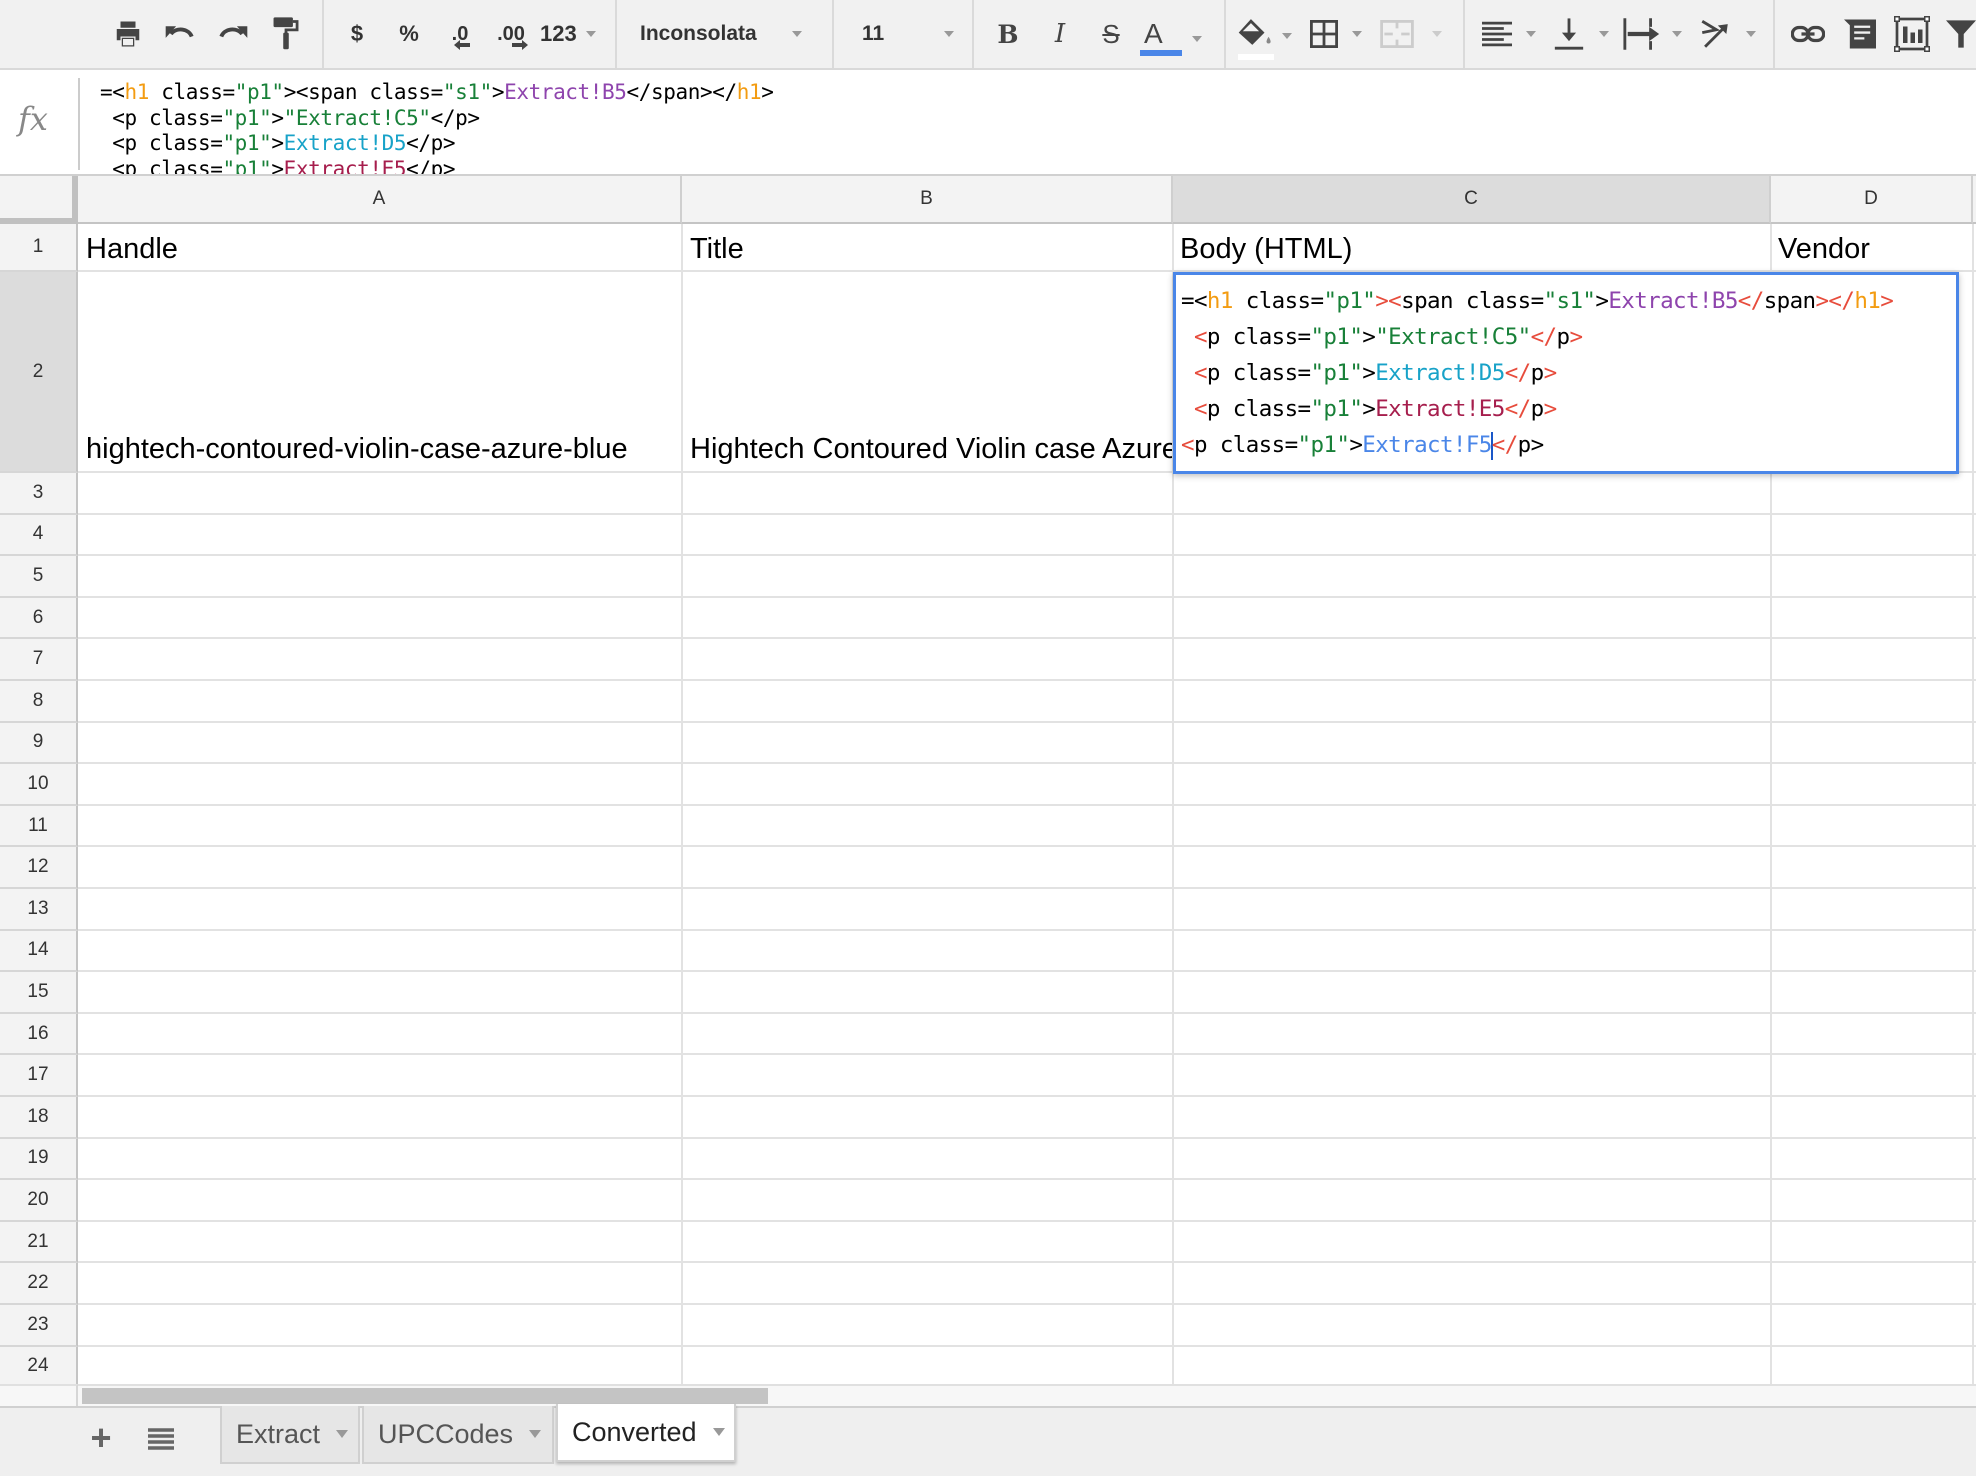  I want to click on merge-cells-button, so click(1413, 34).